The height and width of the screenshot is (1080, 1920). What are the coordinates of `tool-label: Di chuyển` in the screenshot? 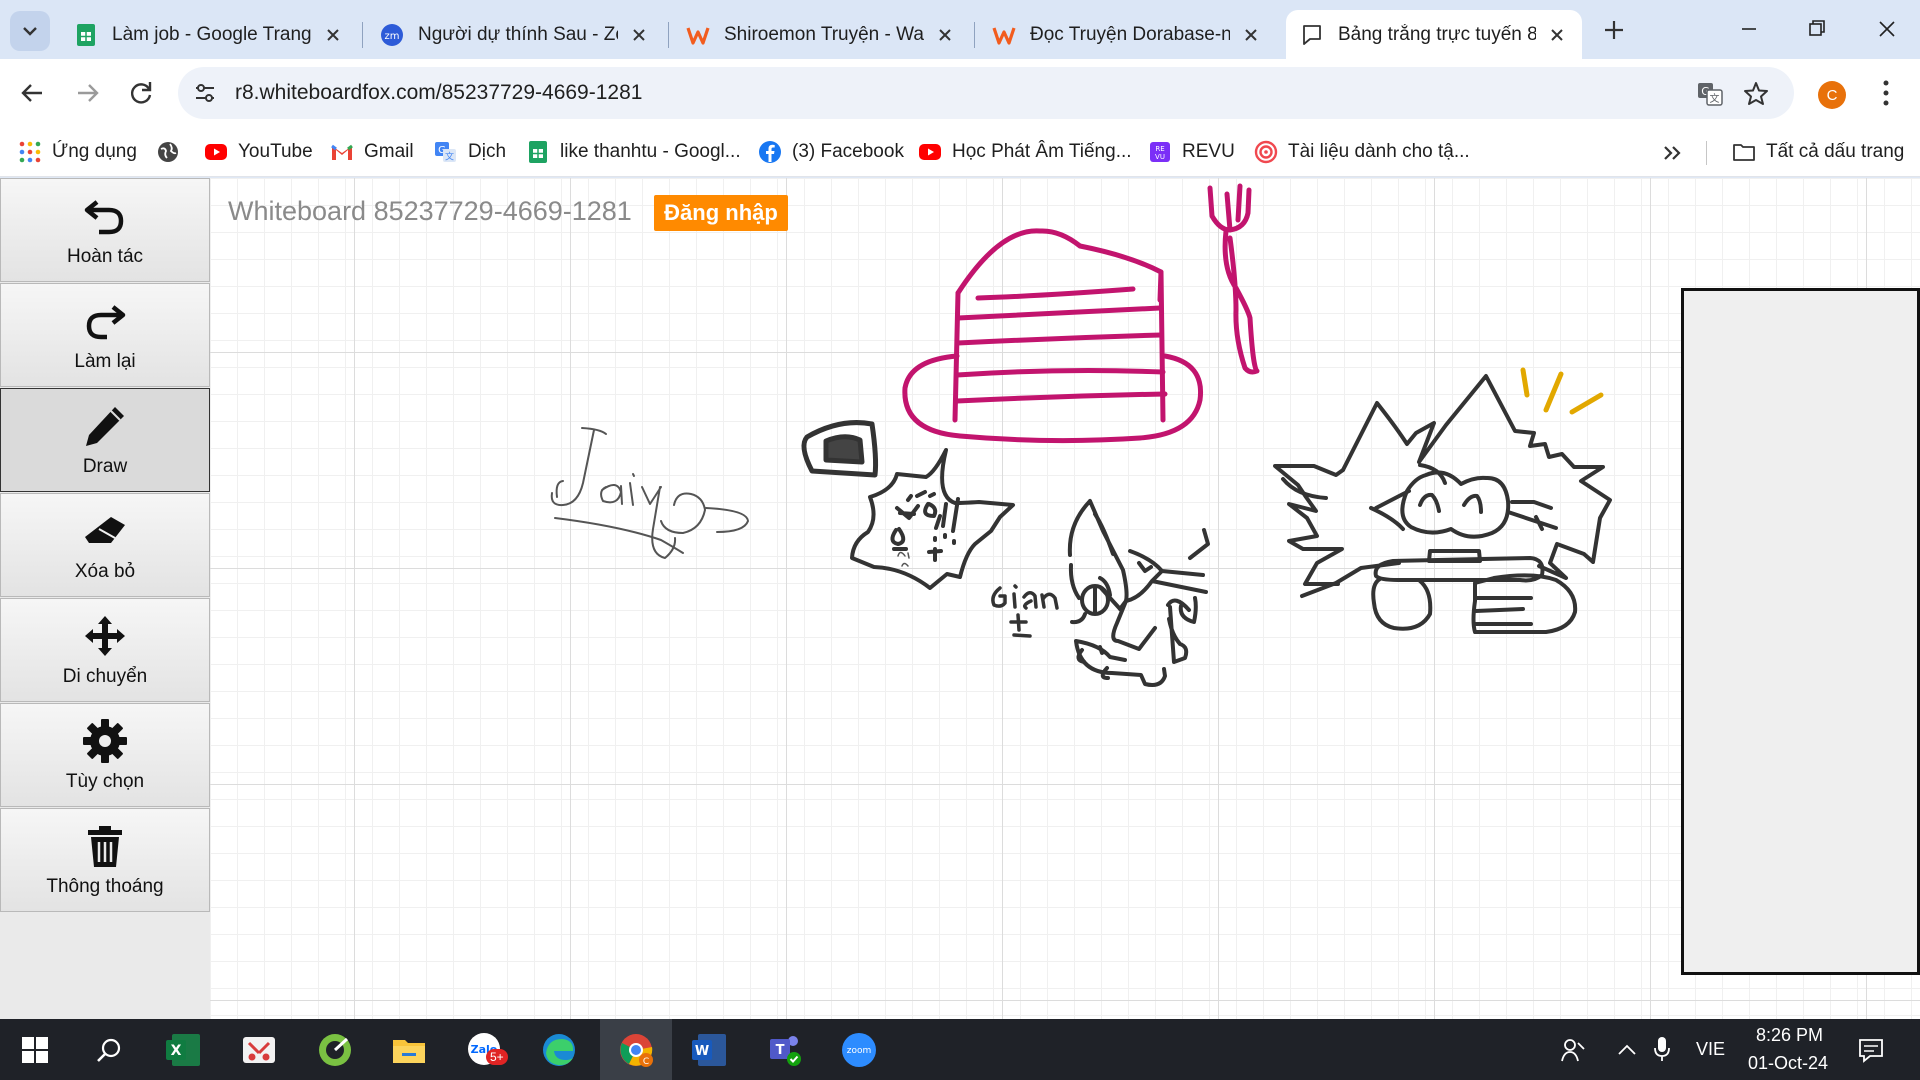 It's located at (105, 676).